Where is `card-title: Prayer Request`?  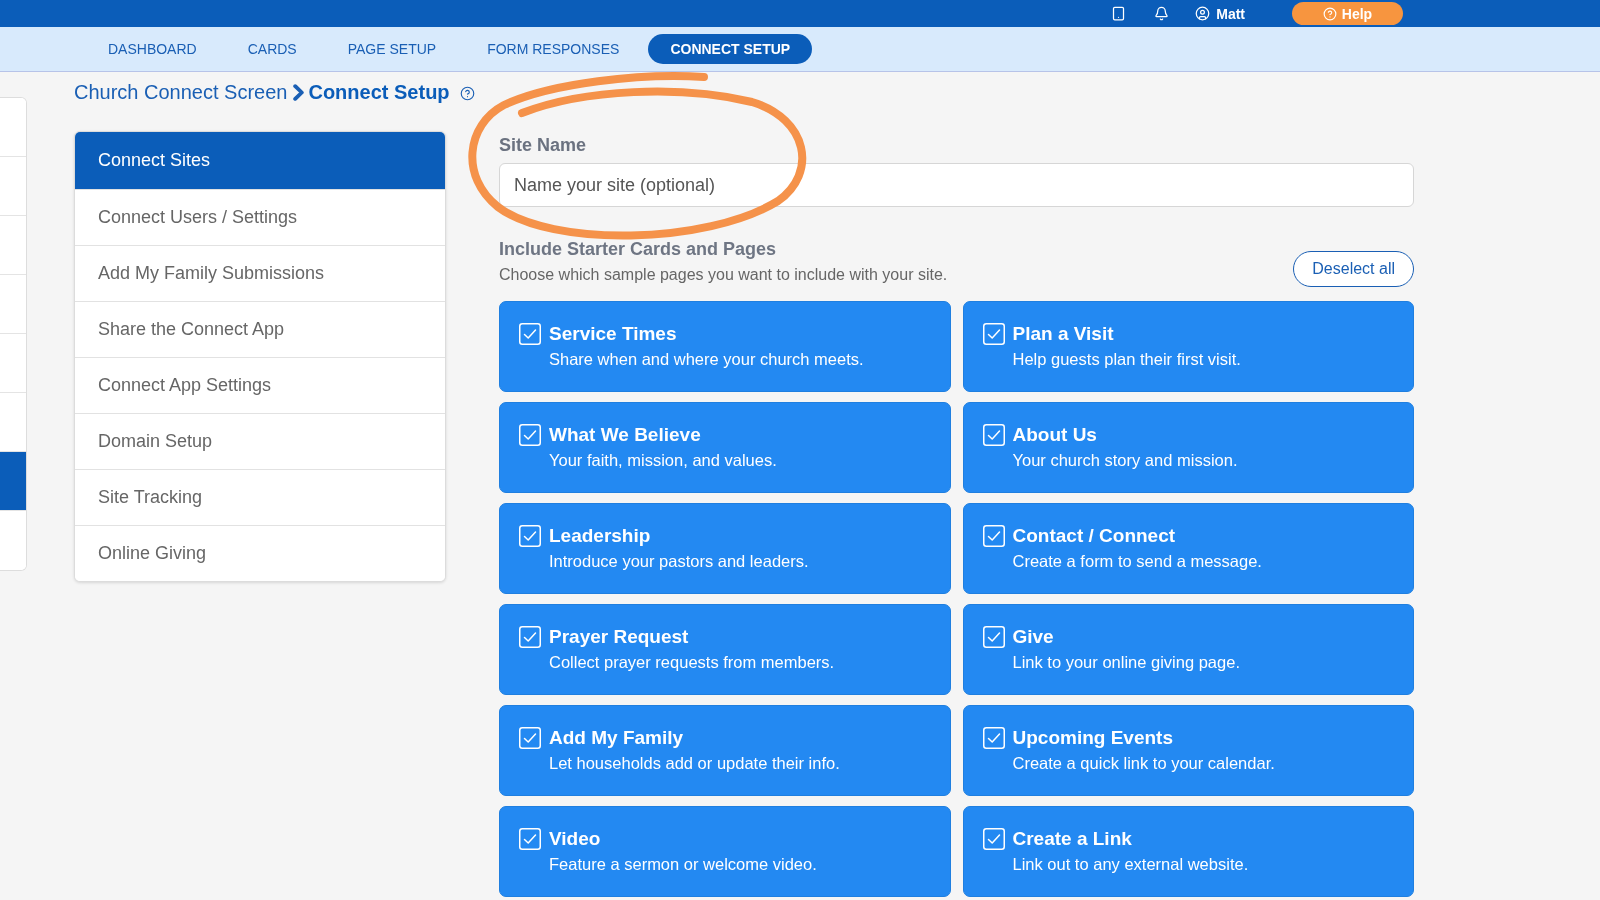 card-title: Prayer Request is located at coordinates (619, 637).